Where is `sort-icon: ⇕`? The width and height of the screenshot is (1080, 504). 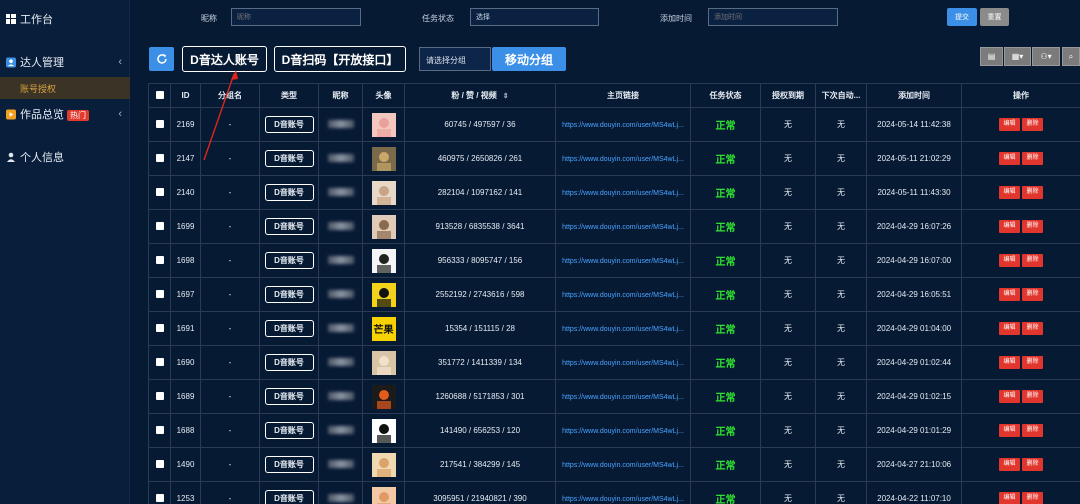
sort-icon: ⇕ is located at coordinates (506, 96).